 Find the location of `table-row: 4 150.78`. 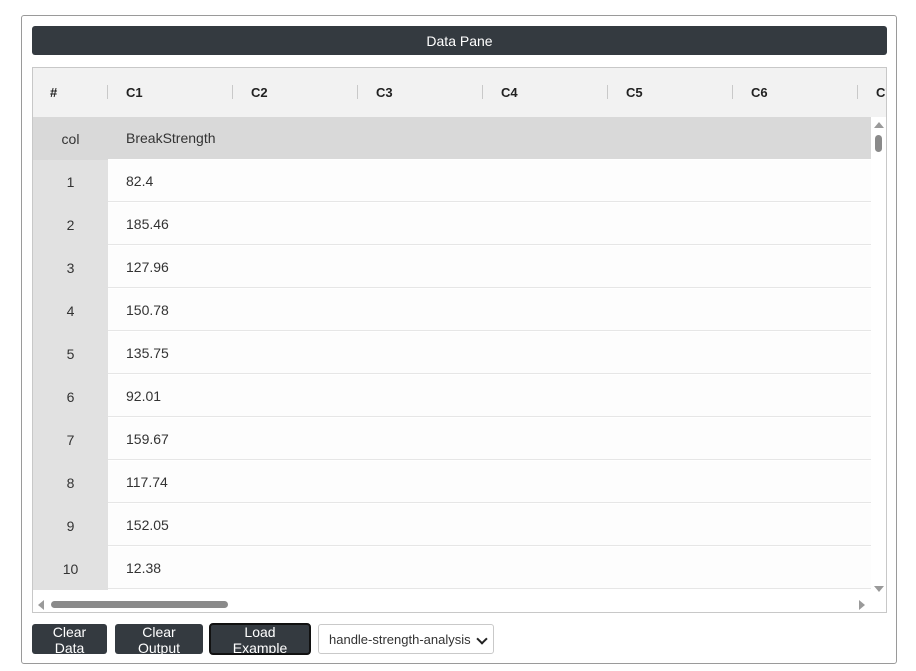

table-row: 4 150.78 is located at coordinates (452, 310).